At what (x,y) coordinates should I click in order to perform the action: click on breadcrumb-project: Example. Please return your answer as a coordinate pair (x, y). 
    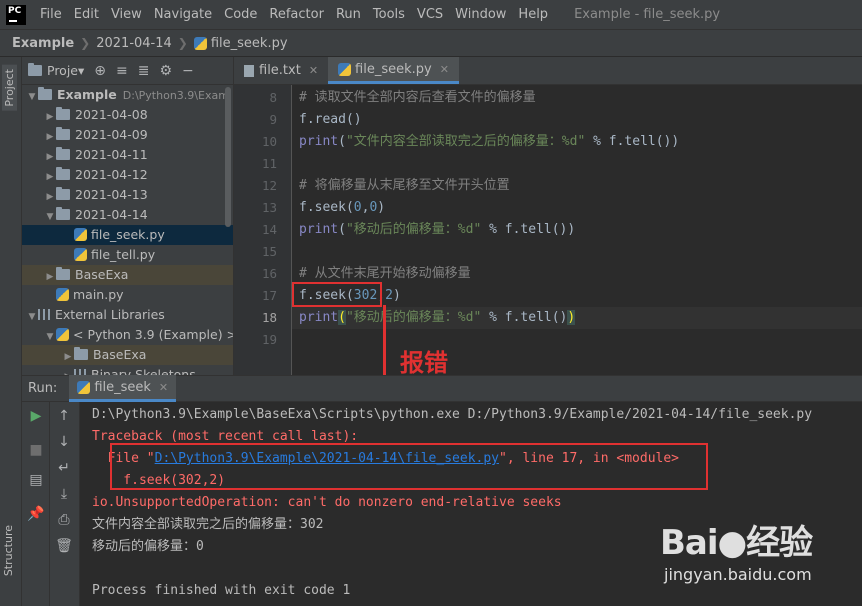
    Looking at the image, I should click on (43, 43).